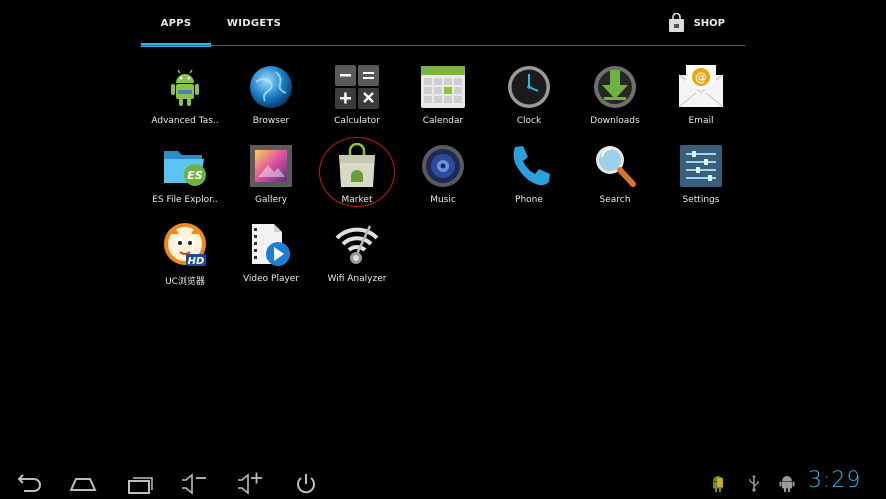  What do you see at coordinates (443, 45) in the screenshot?
I see `tab-divider` at bounding box center [443, 45].